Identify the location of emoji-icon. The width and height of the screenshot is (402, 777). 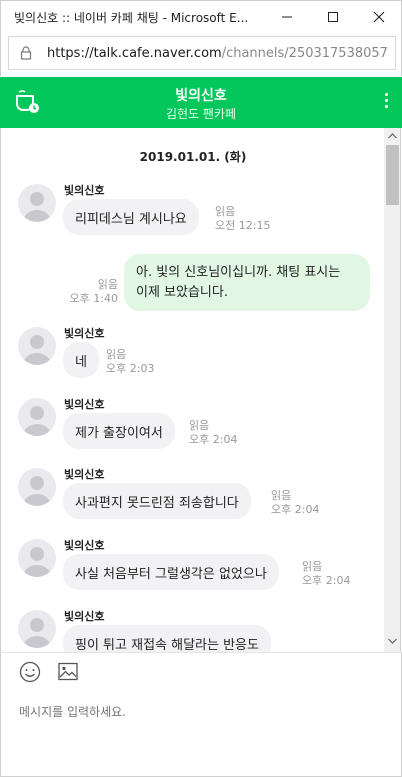
(30, 672).